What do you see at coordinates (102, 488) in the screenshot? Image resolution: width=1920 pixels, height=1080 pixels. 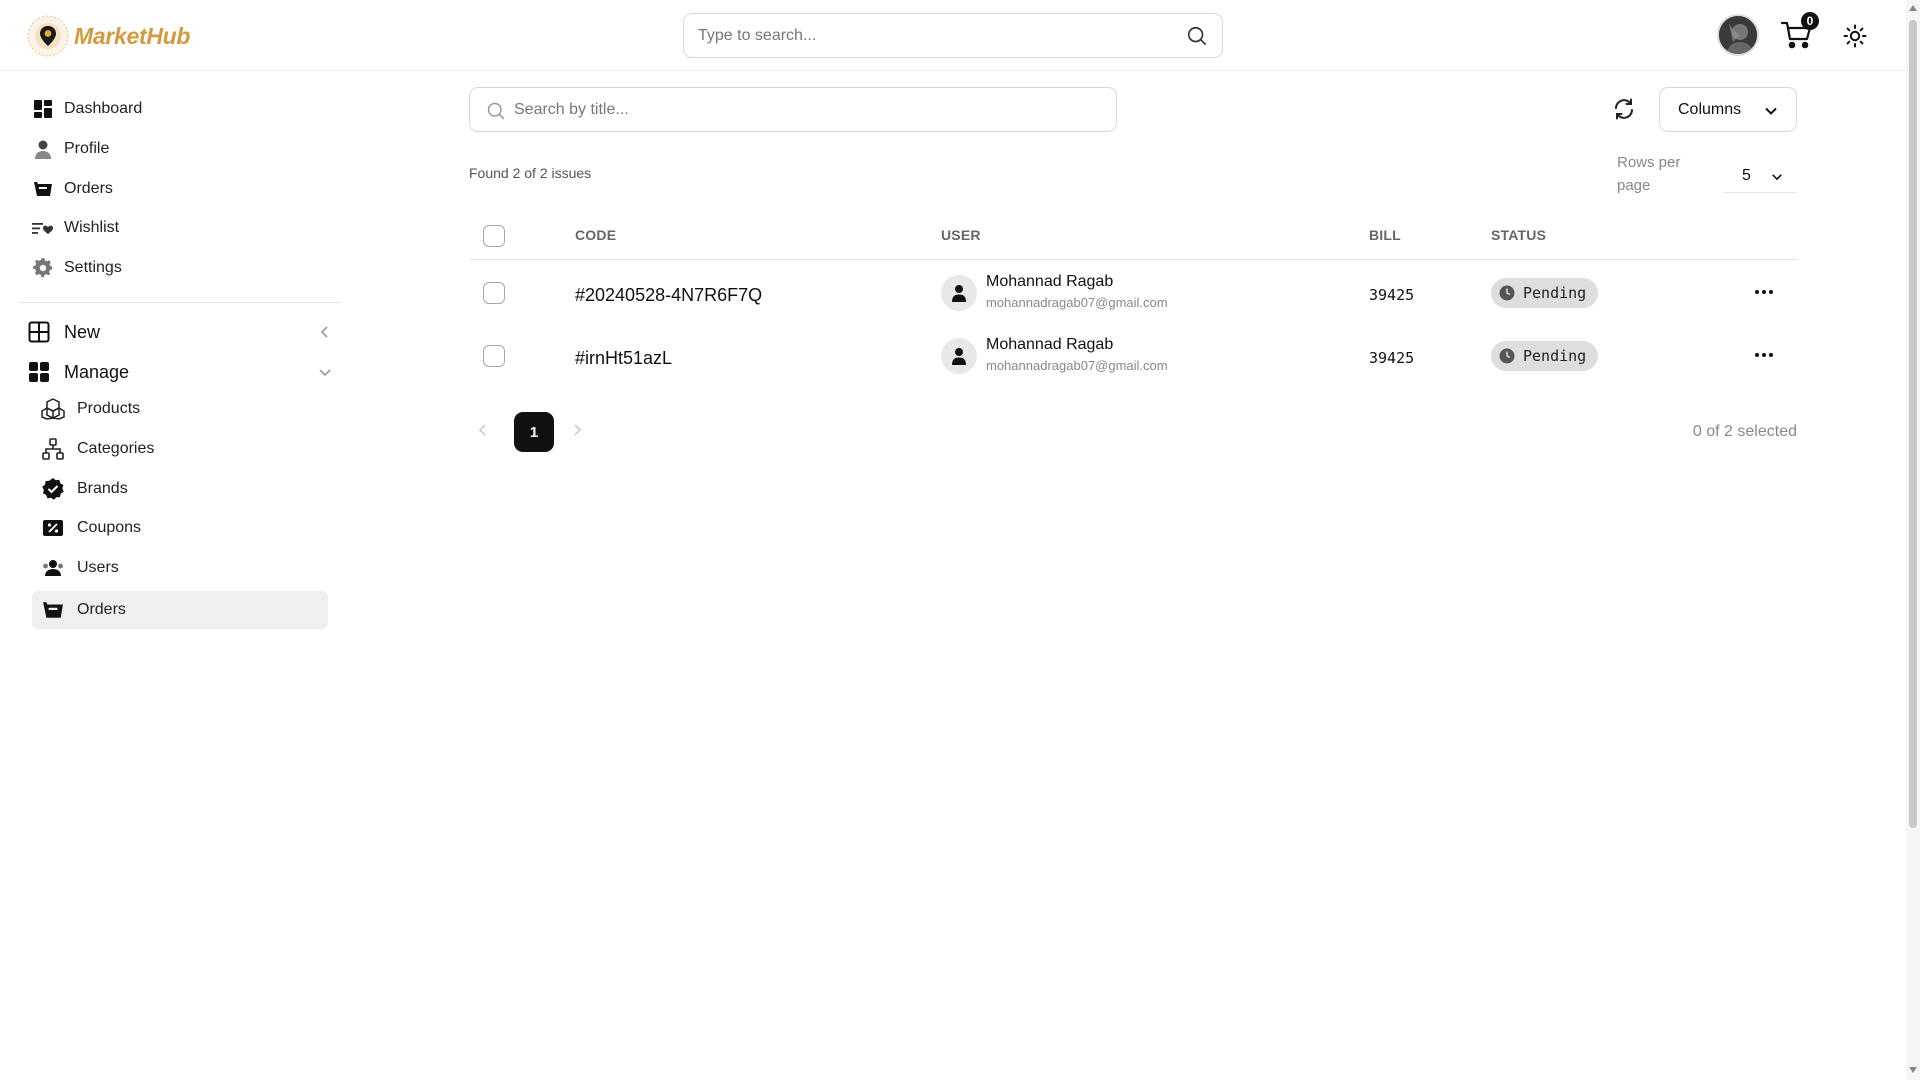 I see `sidebar-item-label: Brands` at bounding box center [102, 488].